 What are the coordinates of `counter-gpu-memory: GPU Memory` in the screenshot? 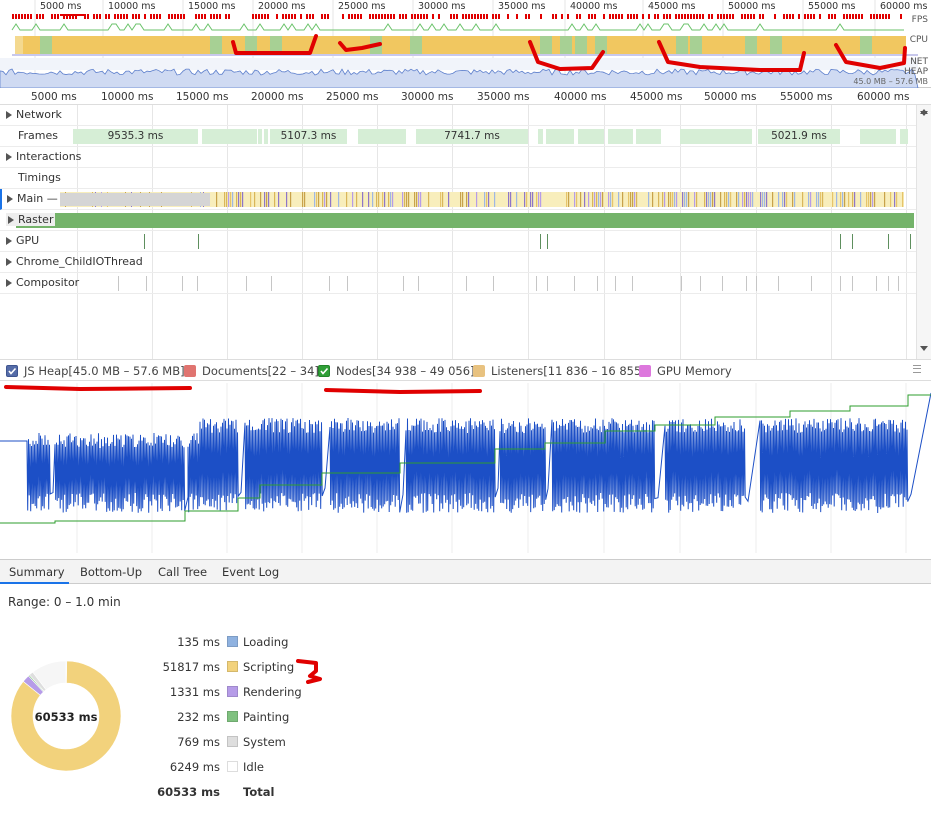 It's located at (685, 371).